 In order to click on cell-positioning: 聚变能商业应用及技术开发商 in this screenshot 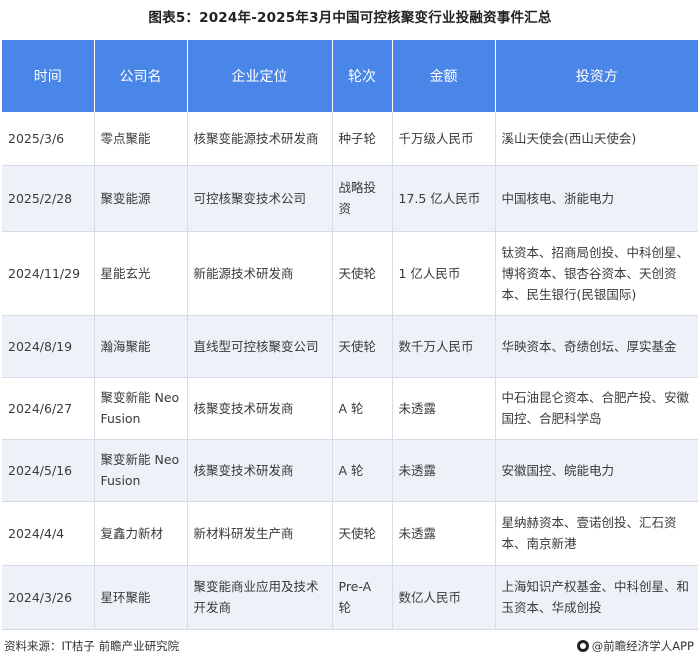, I will do `click(260, 597)`.